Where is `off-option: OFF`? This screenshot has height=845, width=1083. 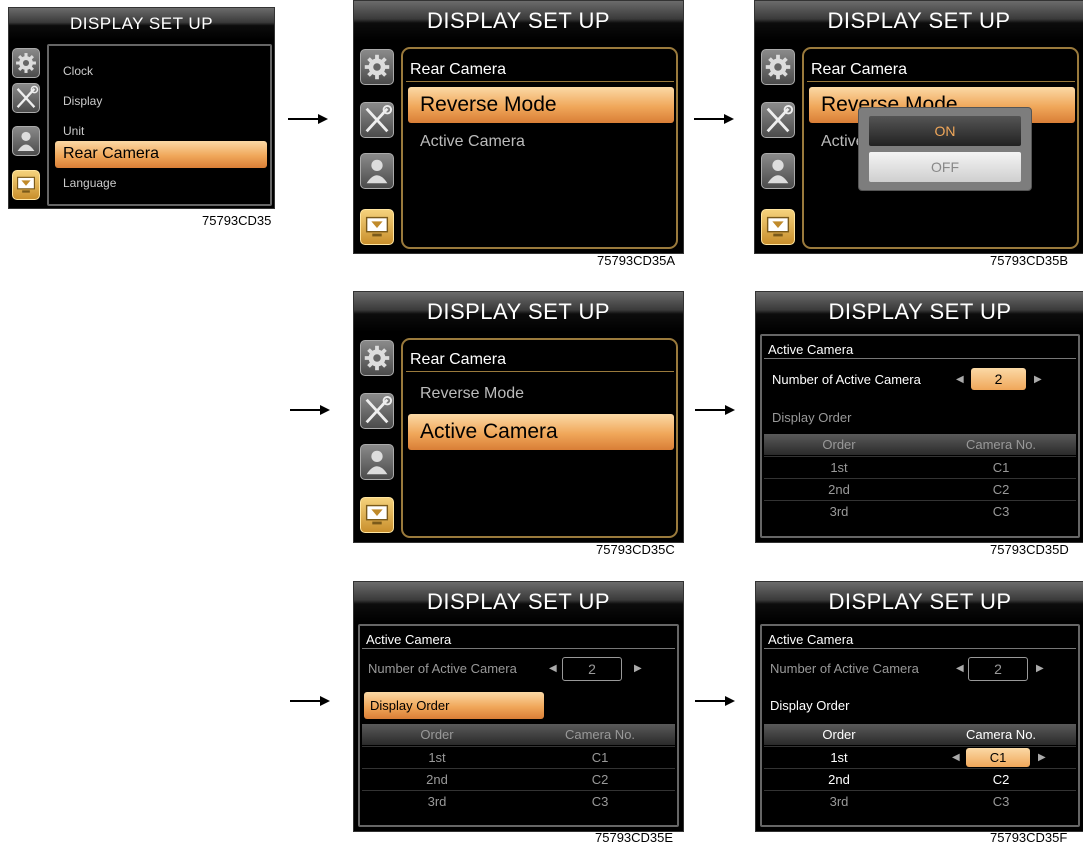
off-option: OFF is located at coordinates (945, 167).